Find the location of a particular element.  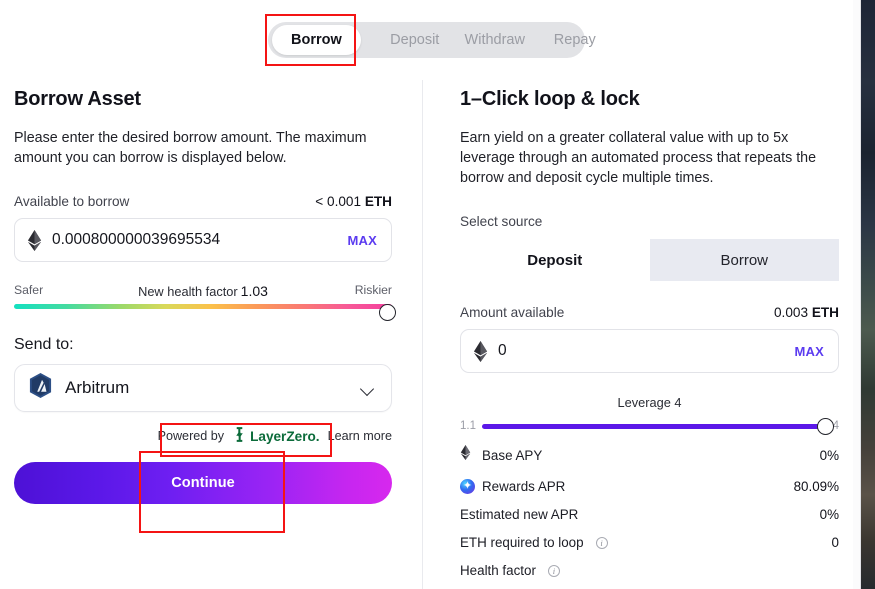

leverage-track is located at coordinates (658, 426).